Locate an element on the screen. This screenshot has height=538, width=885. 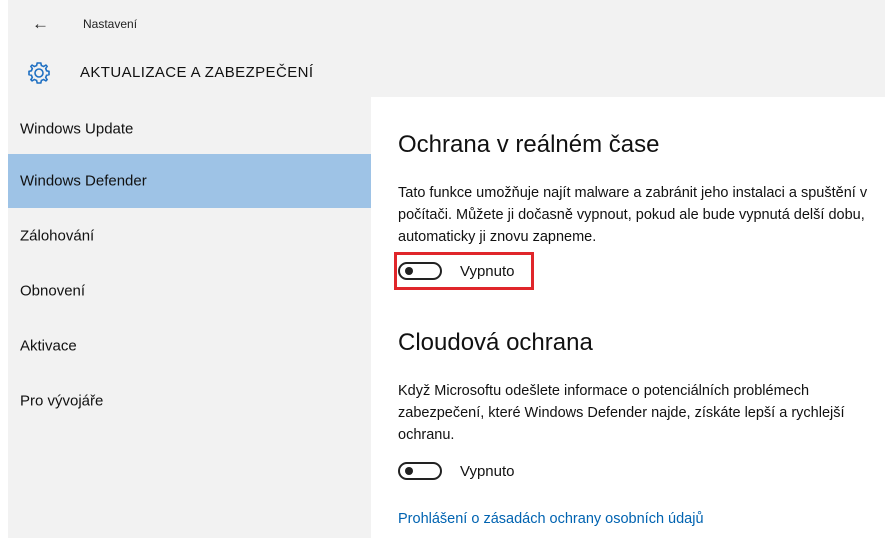
sidebar-item-label: Pro vývojáře is located at coordinates (62, 401).